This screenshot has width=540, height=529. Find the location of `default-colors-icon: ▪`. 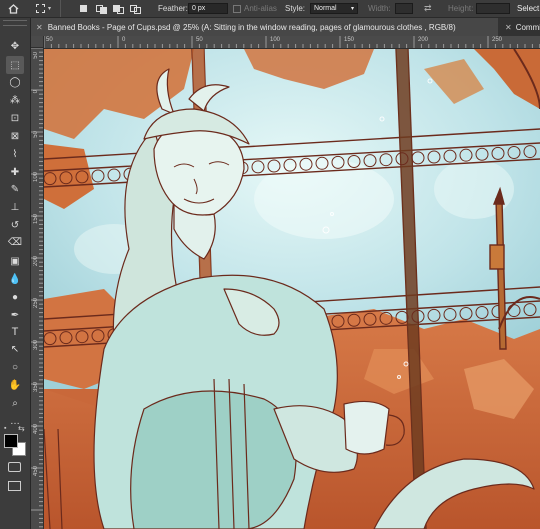

default-colors-icon: ▪ is located at coordinates (7, 428).